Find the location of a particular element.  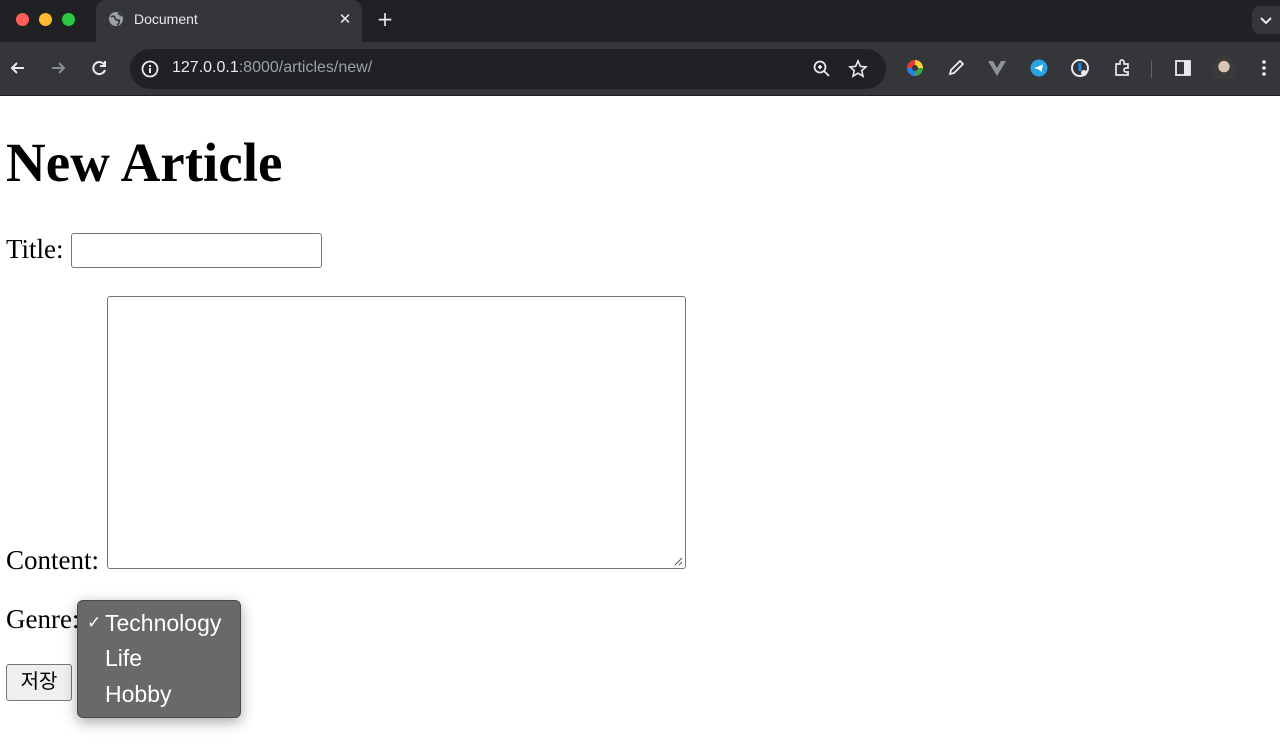

forward-arrow-icon is located at coordinates (58, 68).